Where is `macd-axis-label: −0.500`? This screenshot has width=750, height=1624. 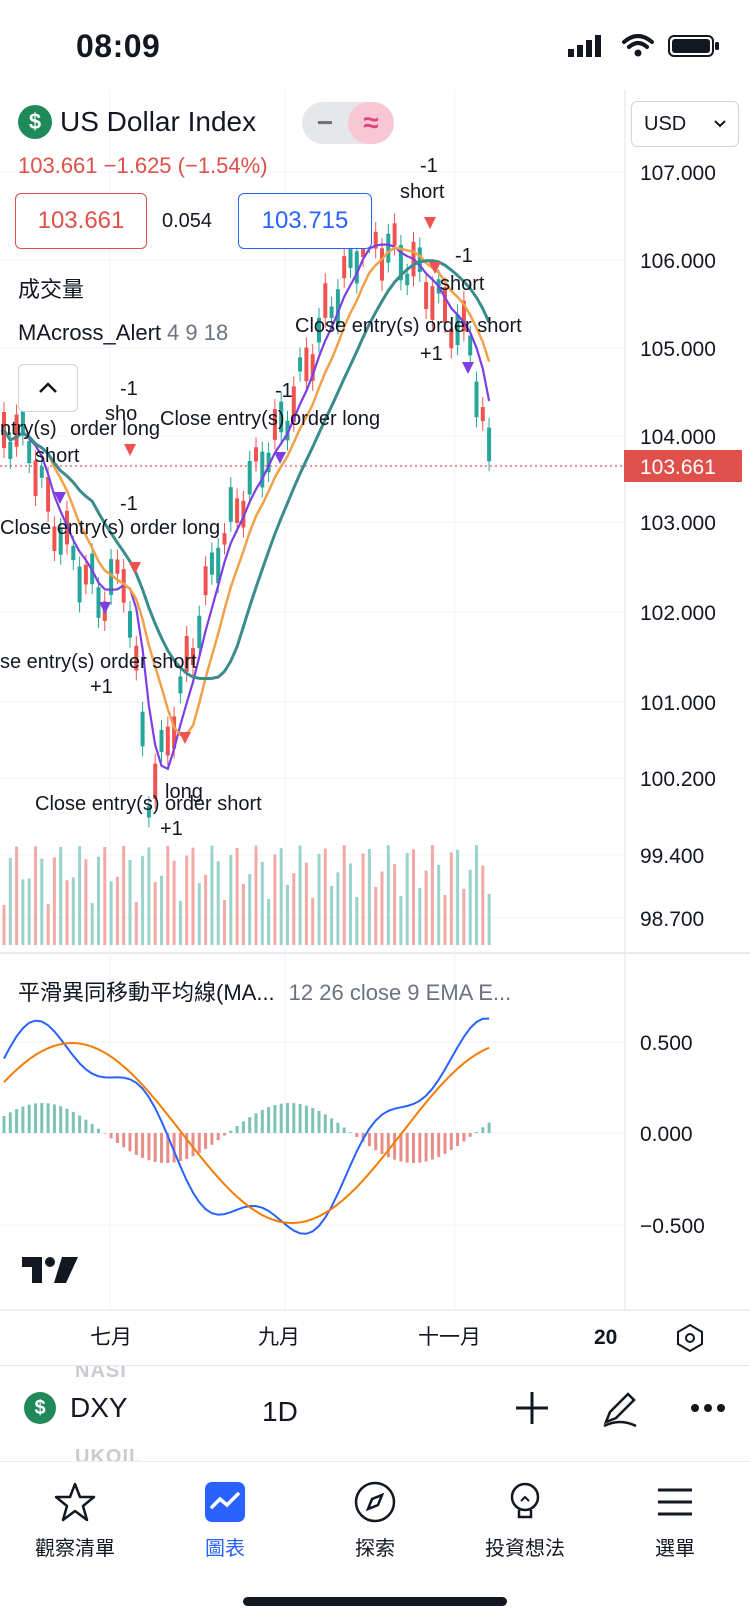
macd-axis-label: −0.500 is located at coordinates (672, 1226).